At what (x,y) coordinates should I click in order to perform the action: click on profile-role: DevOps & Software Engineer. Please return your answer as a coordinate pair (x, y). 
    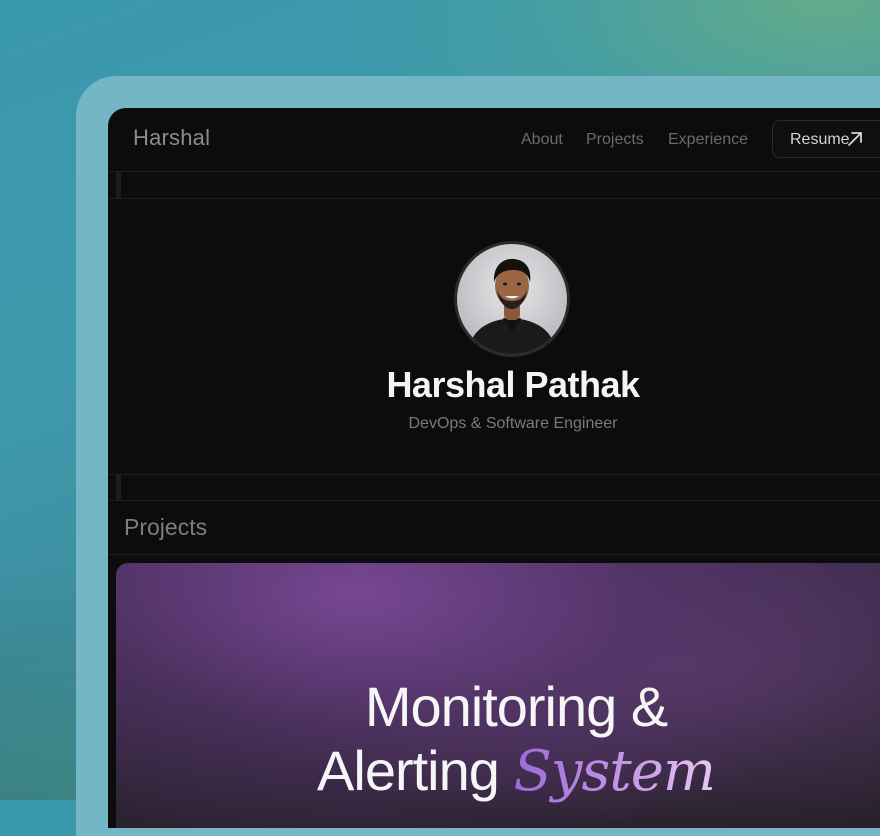
    Looking at the image, I should click on (513, 423).